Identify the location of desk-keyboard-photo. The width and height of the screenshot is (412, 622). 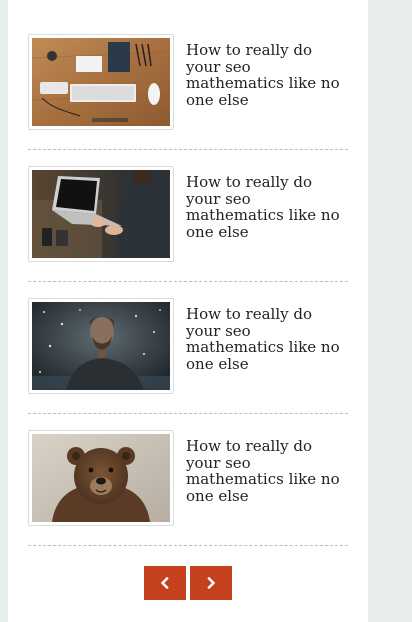
(101, 82).